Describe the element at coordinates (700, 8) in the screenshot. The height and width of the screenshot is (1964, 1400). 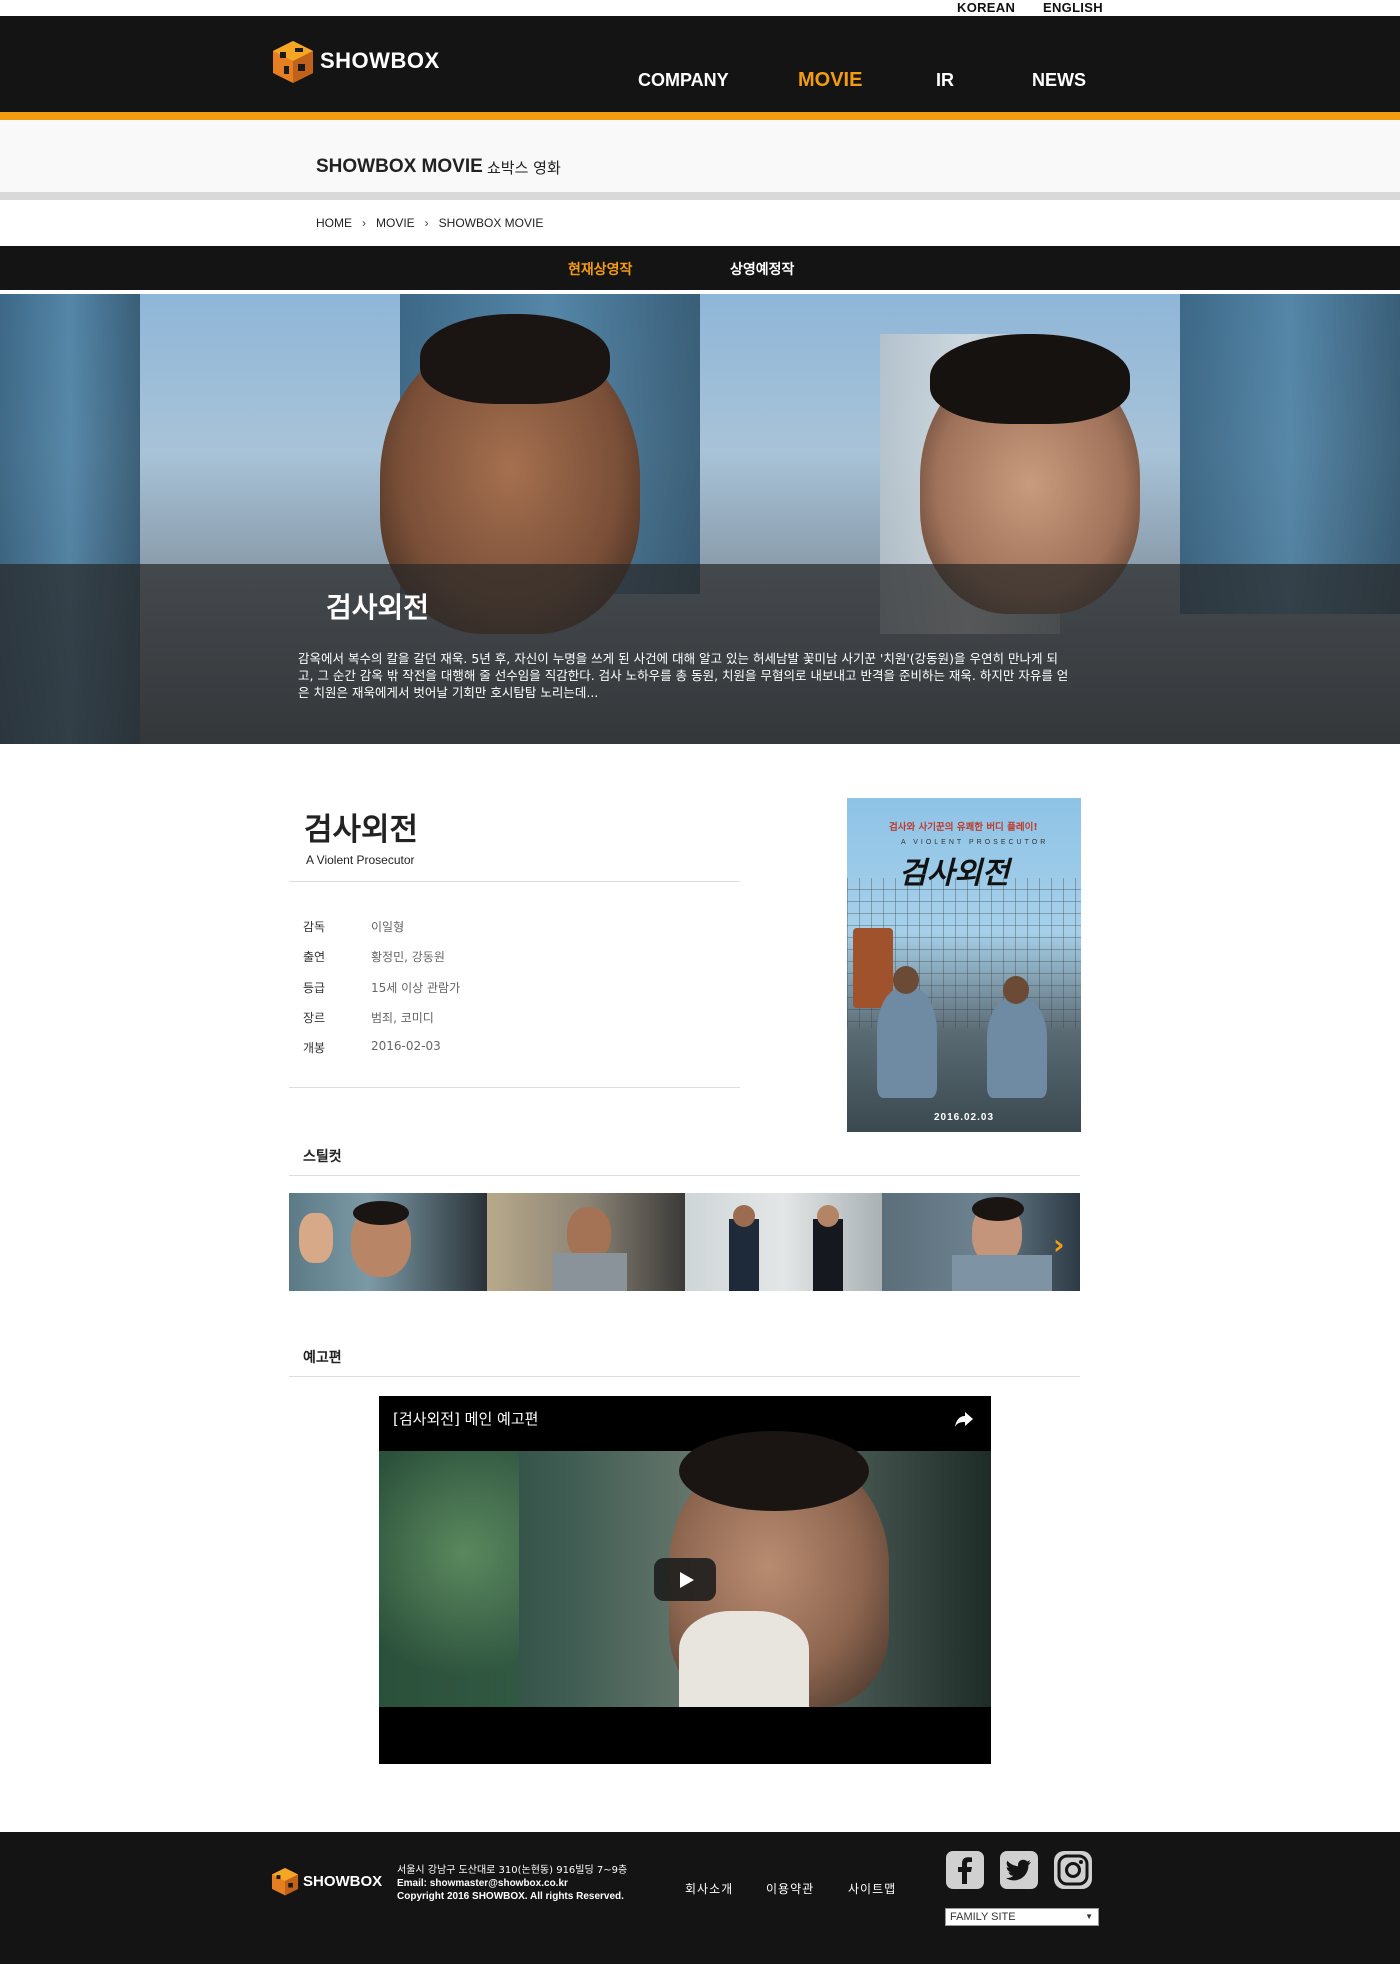
I see `language-bar: KOREAN ENGLISH` at that location.